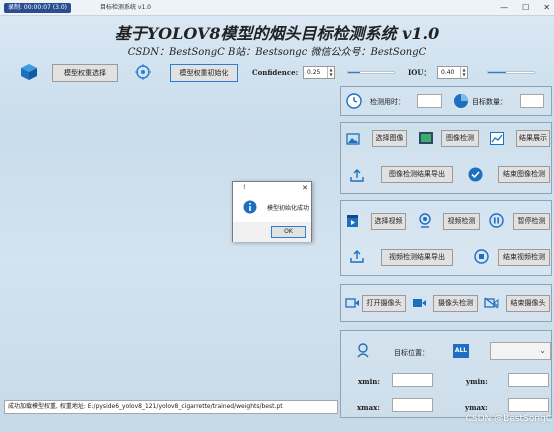 Image resolution: width=554 pixels, height=432 pixels. What do you see at coordinates (532, 101) in the screenshot?
I see `target-count-value` at bounding box center [532, 101].